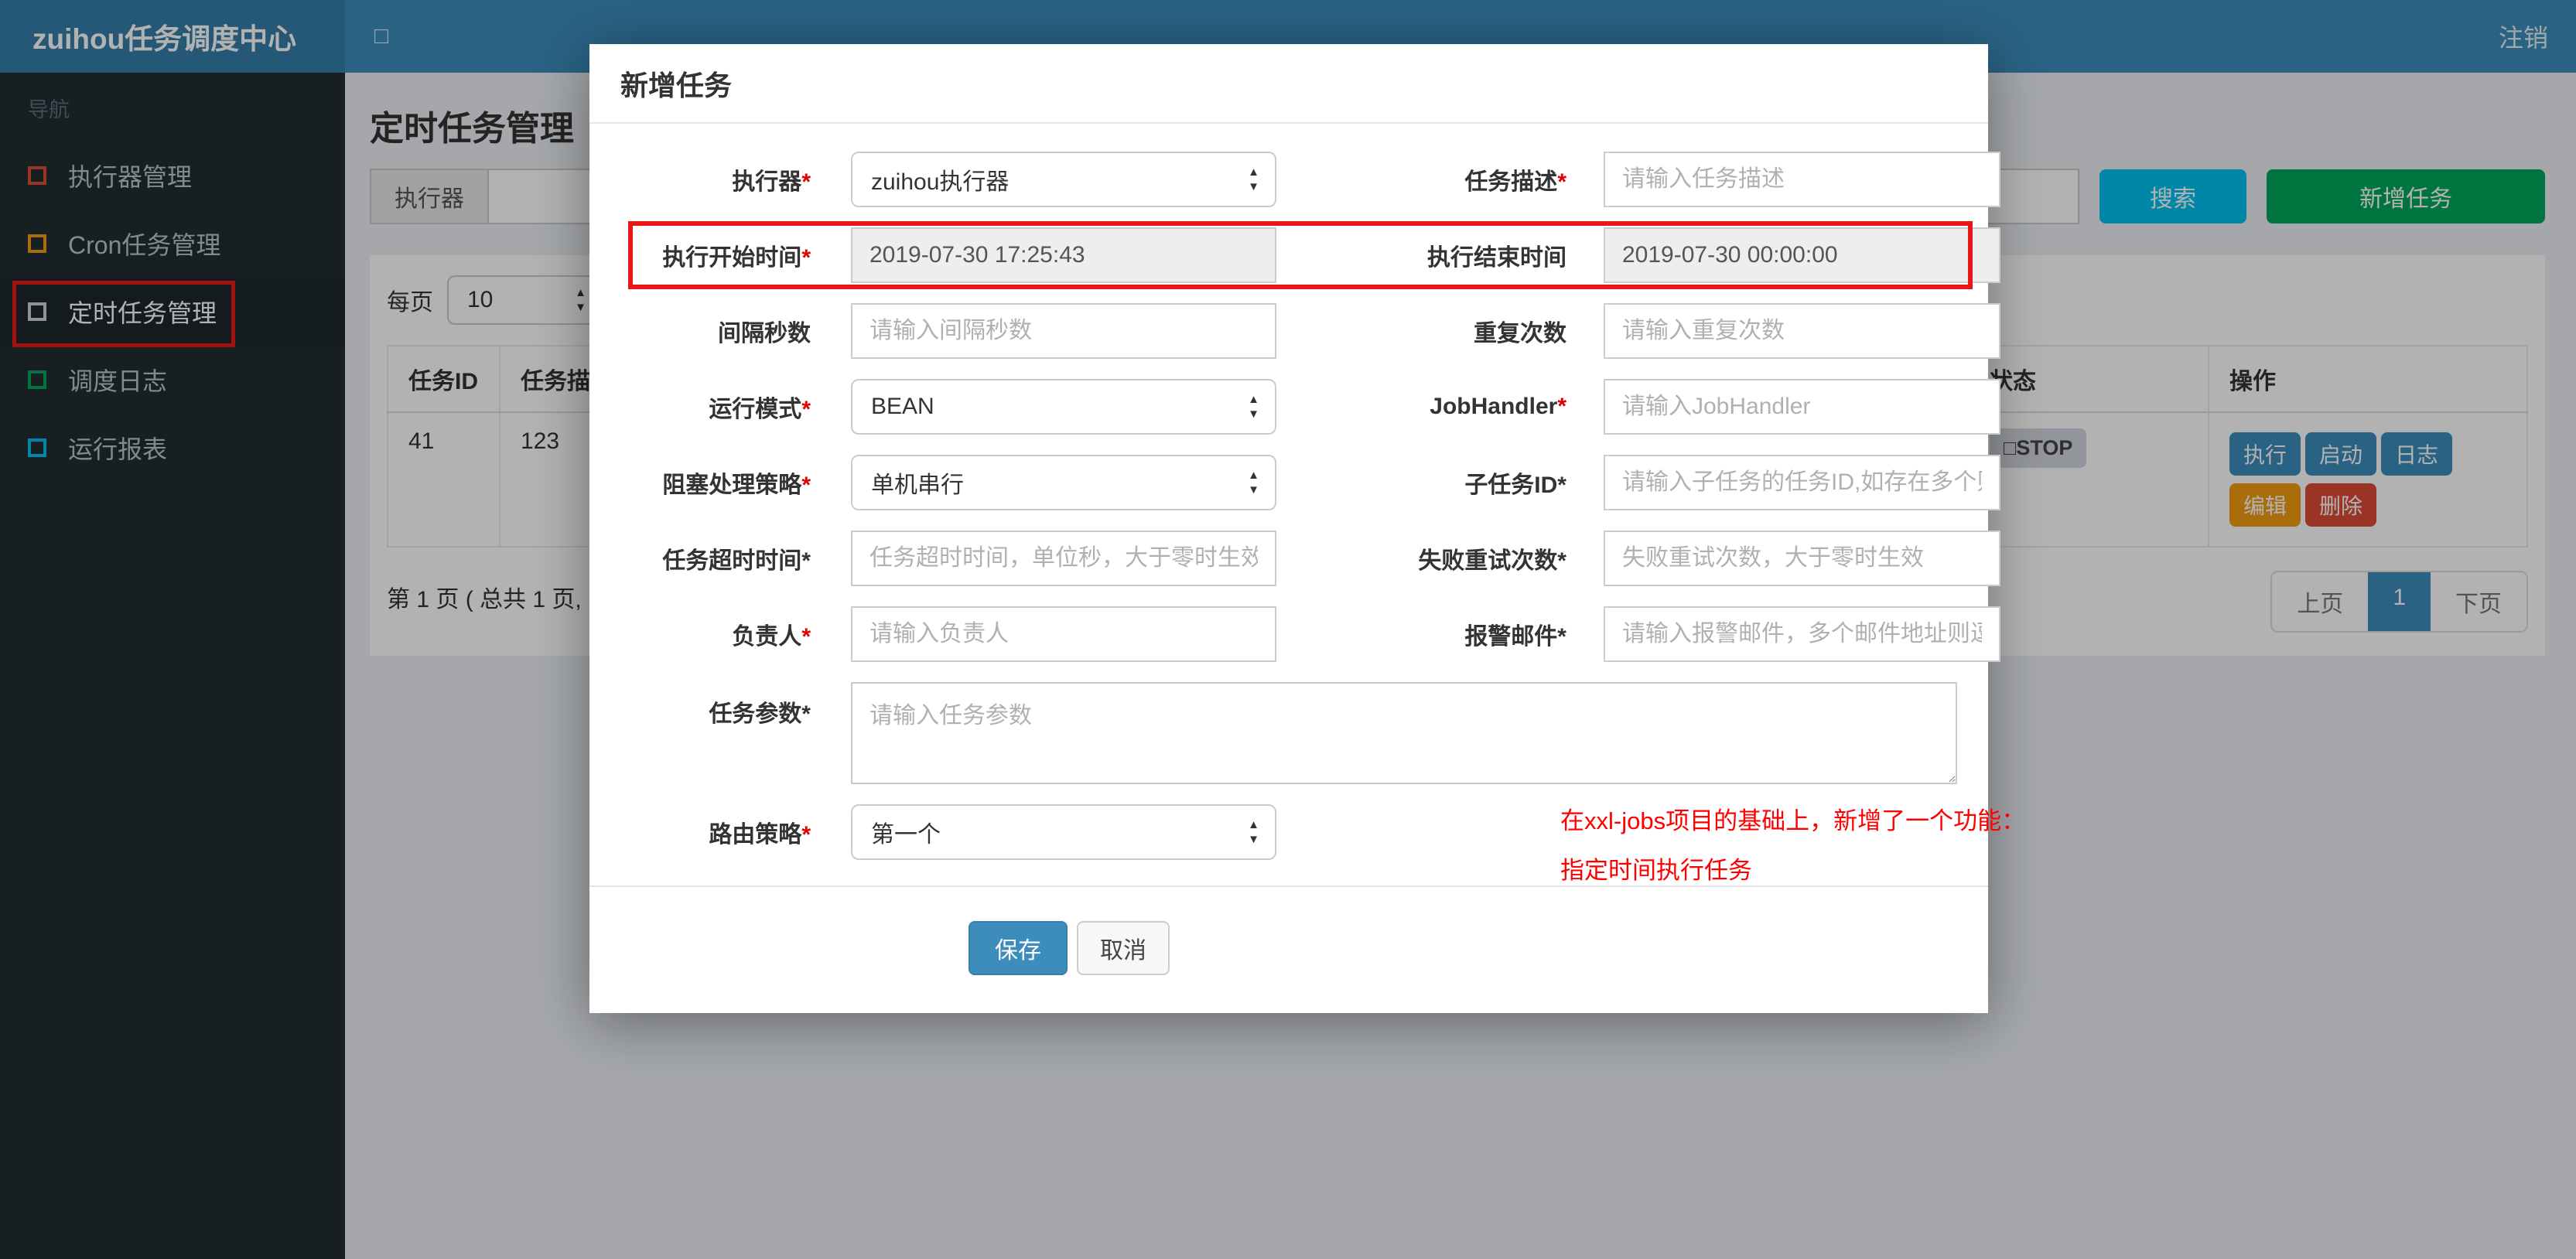 This screenshot has width=2576, height=1259. Describe the element at coordinates (1063, 407) in the screenshot. I see `run-mode-select: BEAN ▲ ▼` at that location.